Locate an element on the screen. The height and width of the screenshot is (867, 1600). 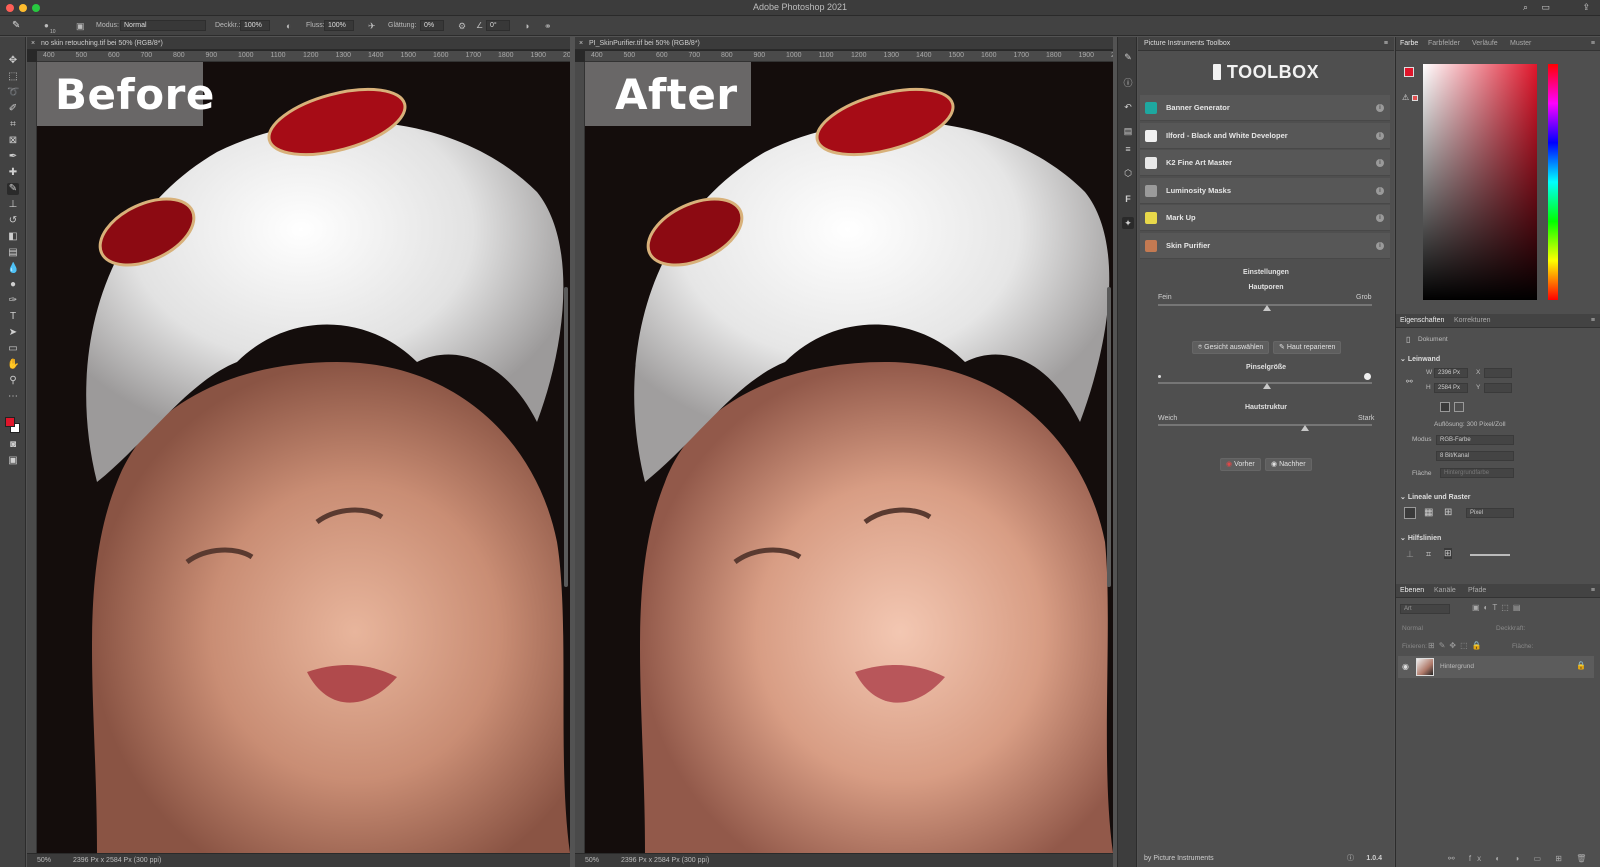
tab-layers: Ebenen is located at coordinates (1412, 591).